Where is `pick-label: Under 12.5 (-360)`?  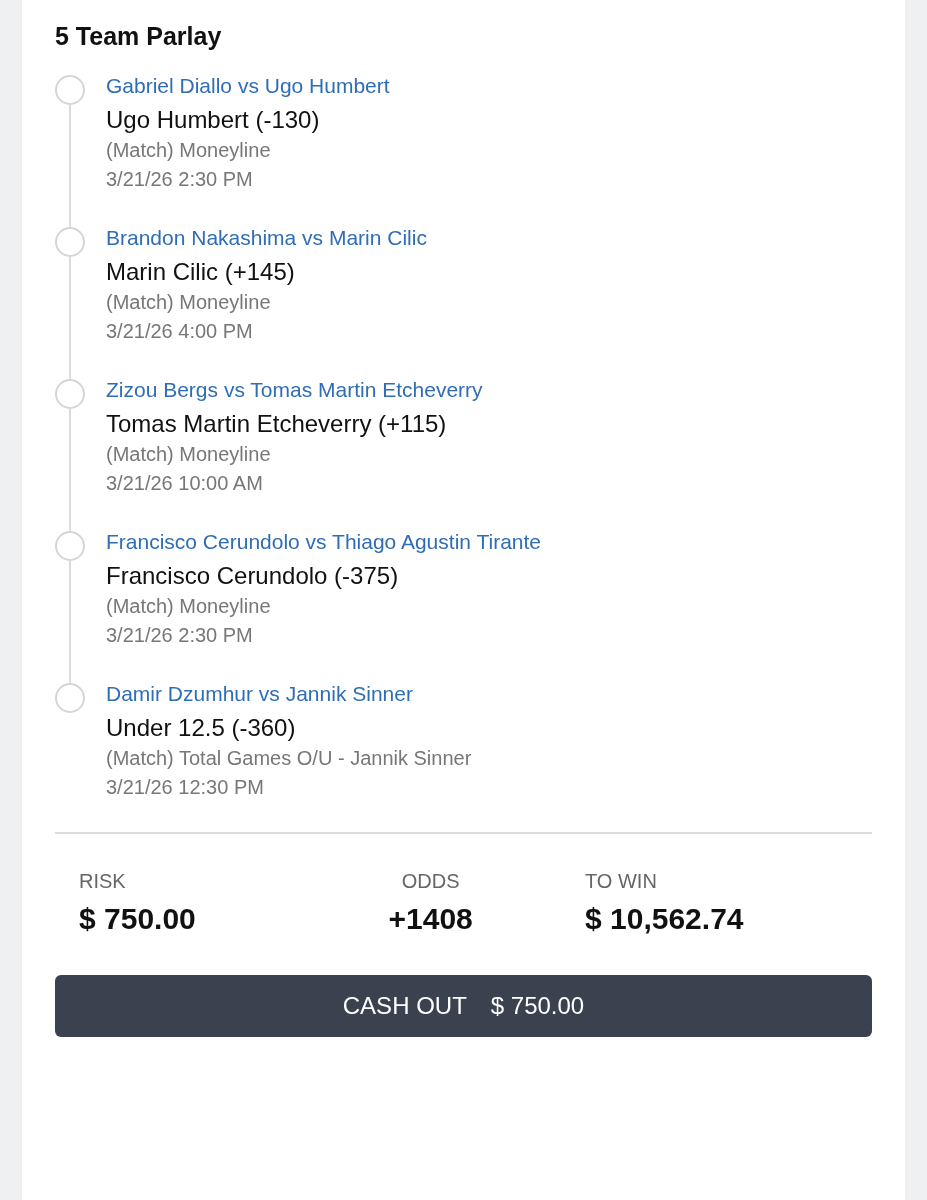 pick-label: Under 12.5 (-360) is located at coordinates (201, 727).